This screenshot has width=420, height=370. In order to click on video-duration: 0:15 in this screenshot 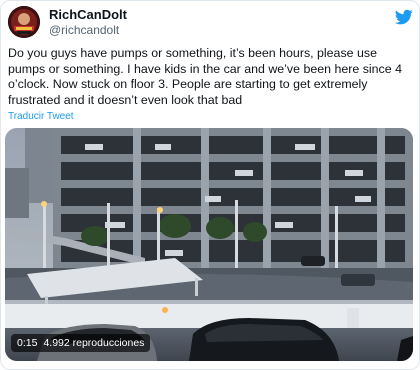, I will do `click(27, 343)`.